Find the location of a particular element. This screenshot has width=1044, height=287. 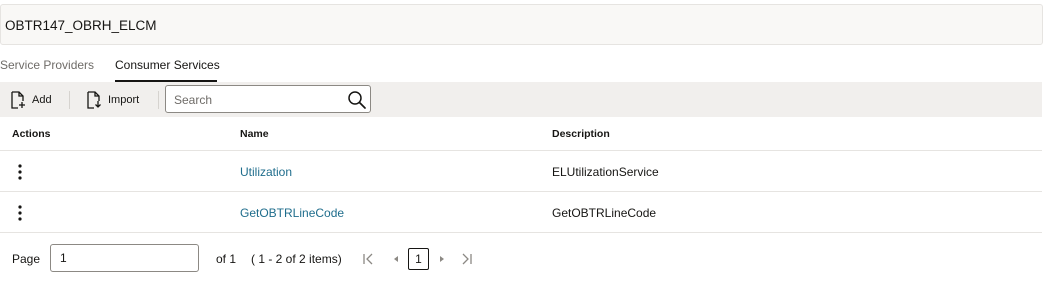

prev-page-icon is located at coordinates (396, 259).